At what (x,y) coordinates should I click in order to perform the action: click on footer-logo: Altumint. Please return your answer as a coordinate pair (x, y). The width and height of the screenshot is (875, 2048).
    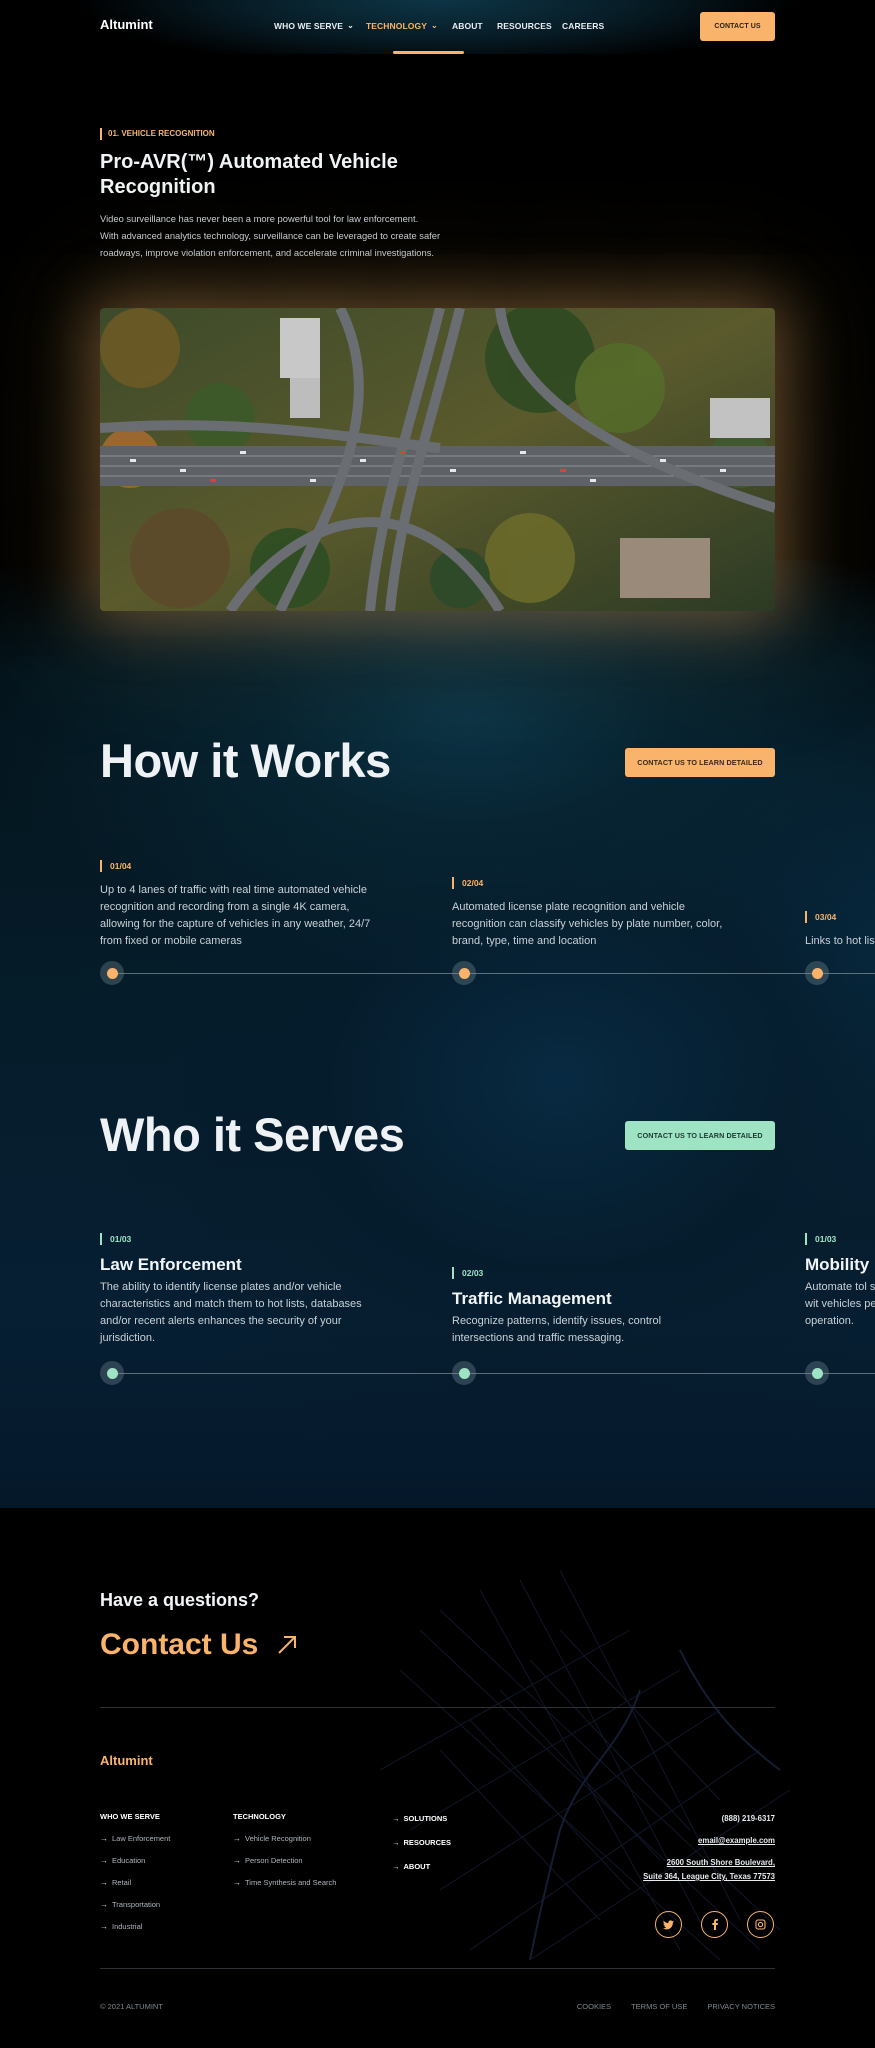
    Looking at the image, I should click on (126, 1760).